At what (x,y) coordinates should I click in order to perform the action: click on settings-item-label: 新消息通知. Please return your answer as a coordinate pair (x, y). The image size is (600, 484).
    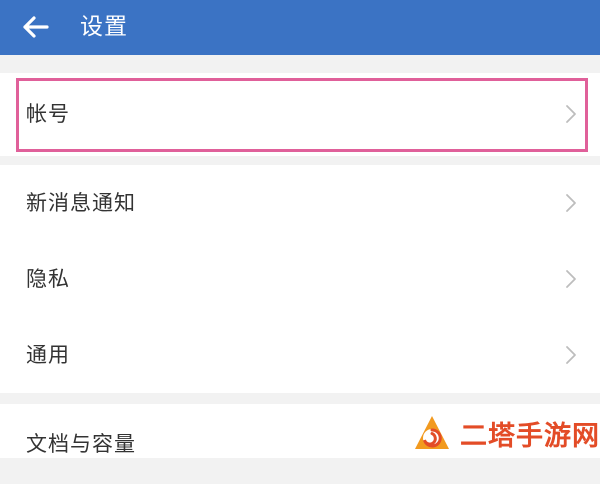
    Looking at the image, I should click on (81, 203).